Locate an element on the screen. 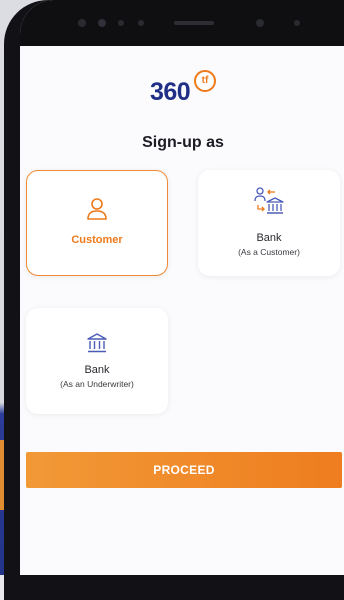  logo-badge: tf is located at coordinates (205, 81).